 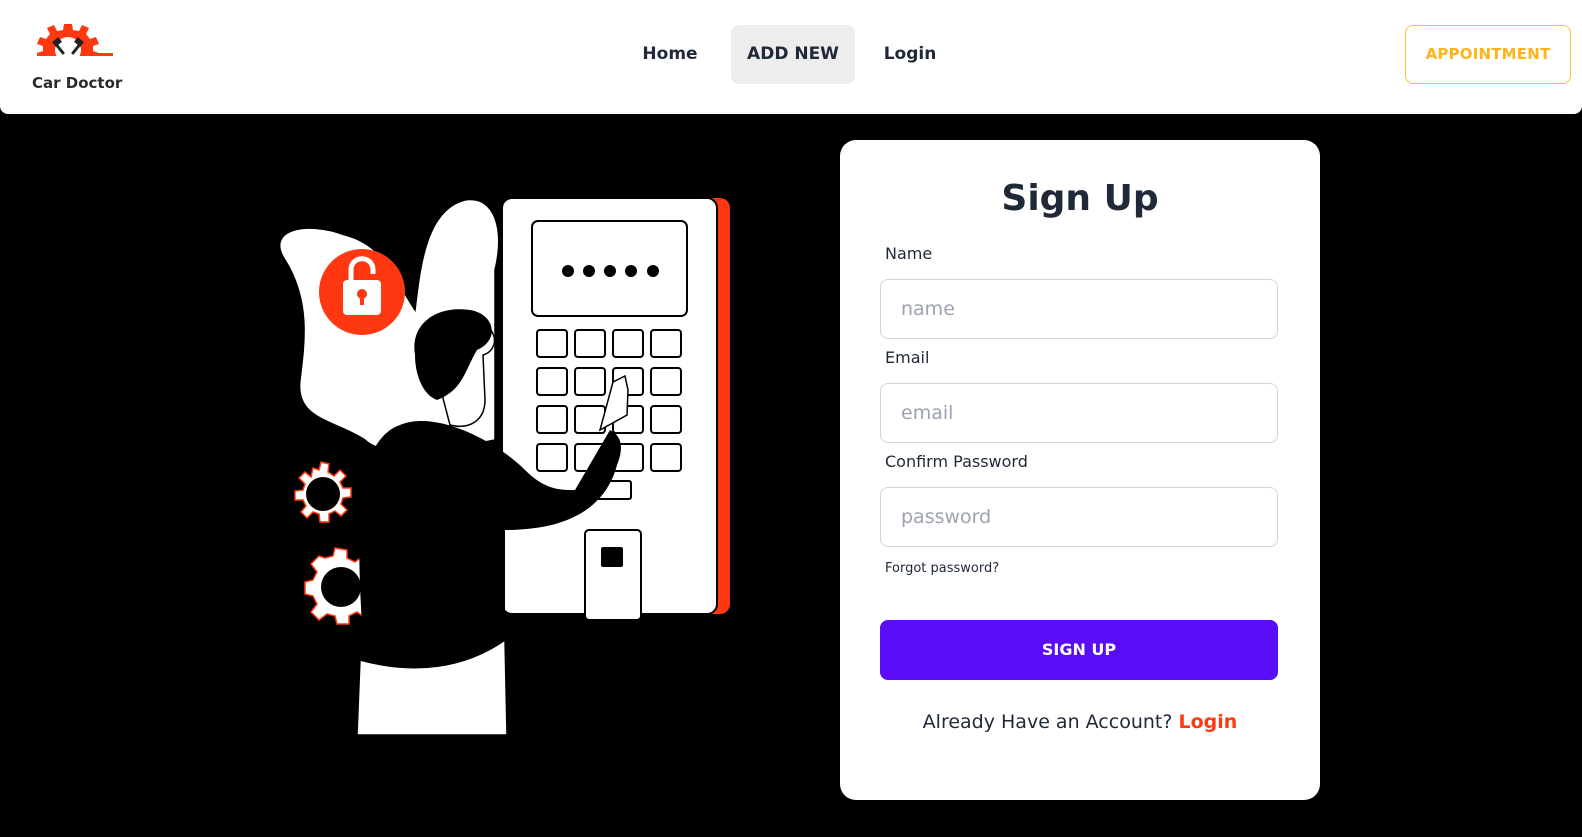 What do you see at coordinates (910, 54) in the screenshot?
I see `nav-login-link: Login` at bounding box center [910, 54].